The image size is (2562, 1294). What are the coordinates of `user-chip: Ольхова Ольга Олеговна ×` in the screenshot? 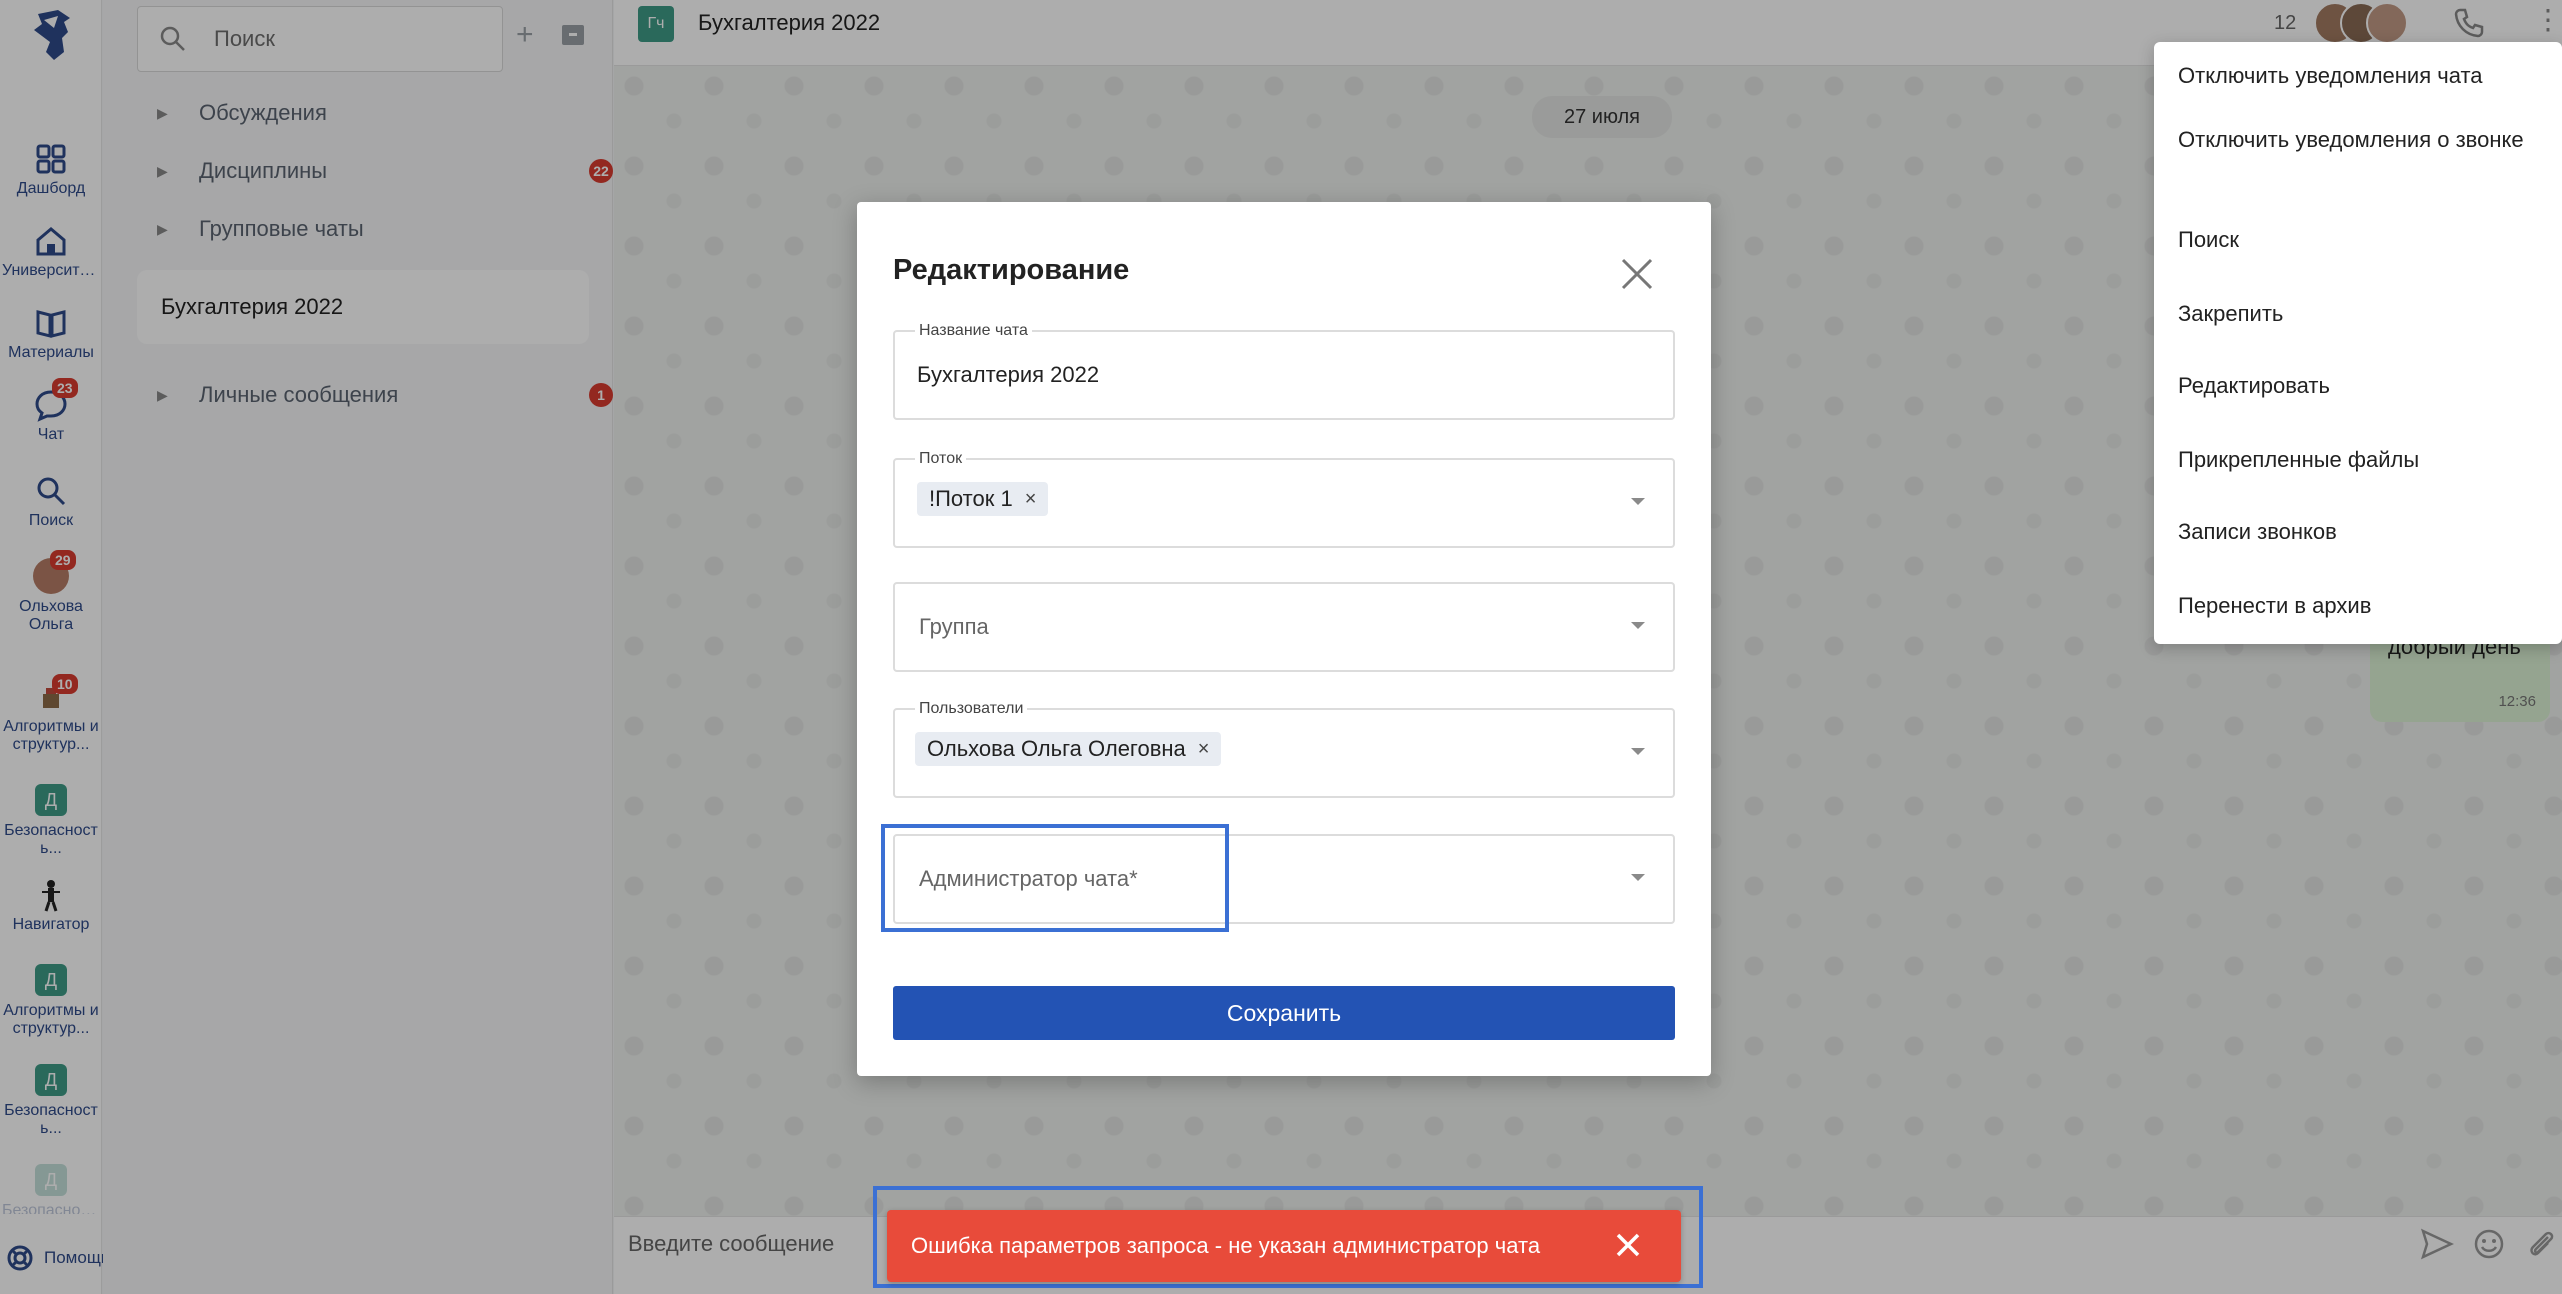 It's located at (1068, 749).